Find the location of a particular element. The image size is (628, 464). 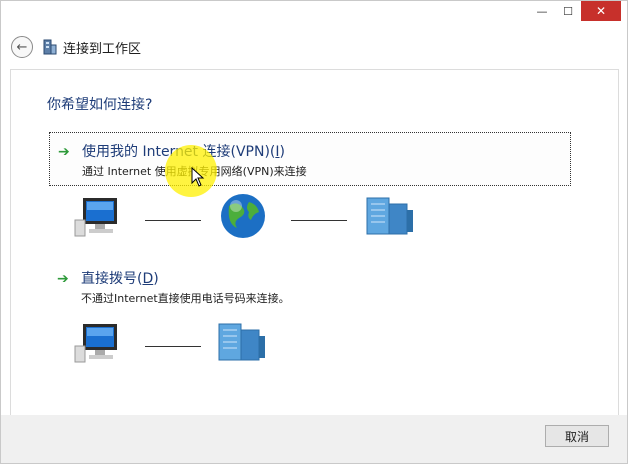

globe-icon is located at coordinates (243, 216).